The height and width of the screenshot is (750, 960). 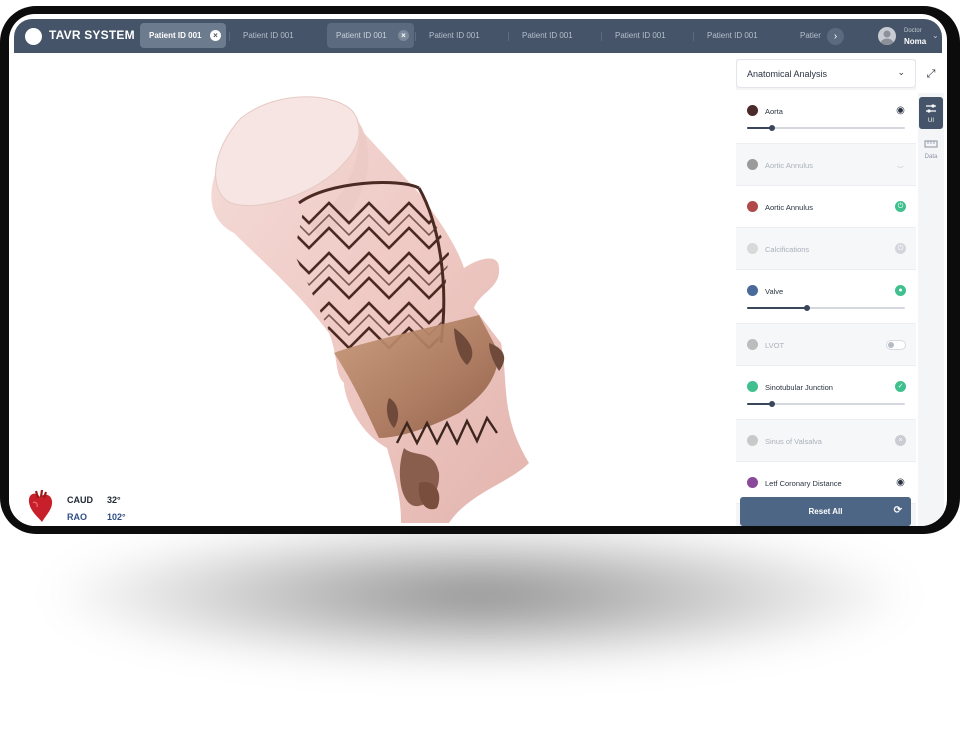 I want to click on tab-patient-5: Patient ID 001, so click(x=552, y=35).